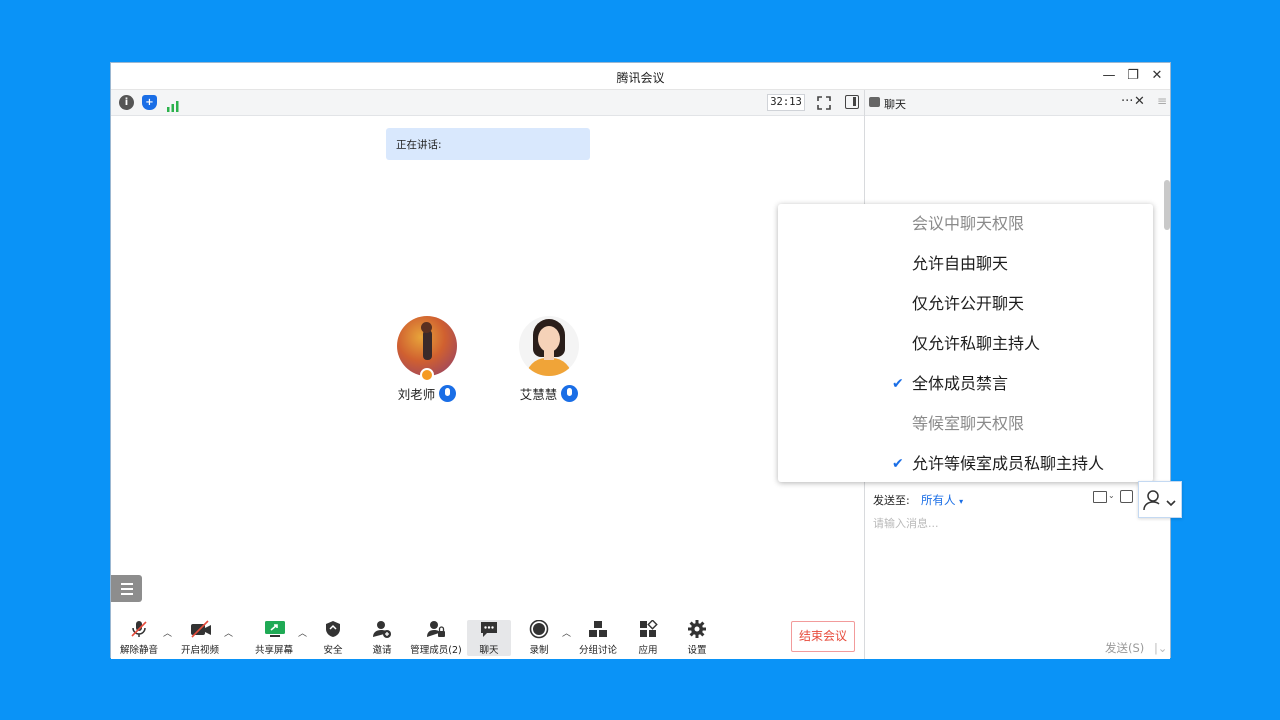  I want to click on folder-options-chevron-icon: ⌄, so click(1111, 495).